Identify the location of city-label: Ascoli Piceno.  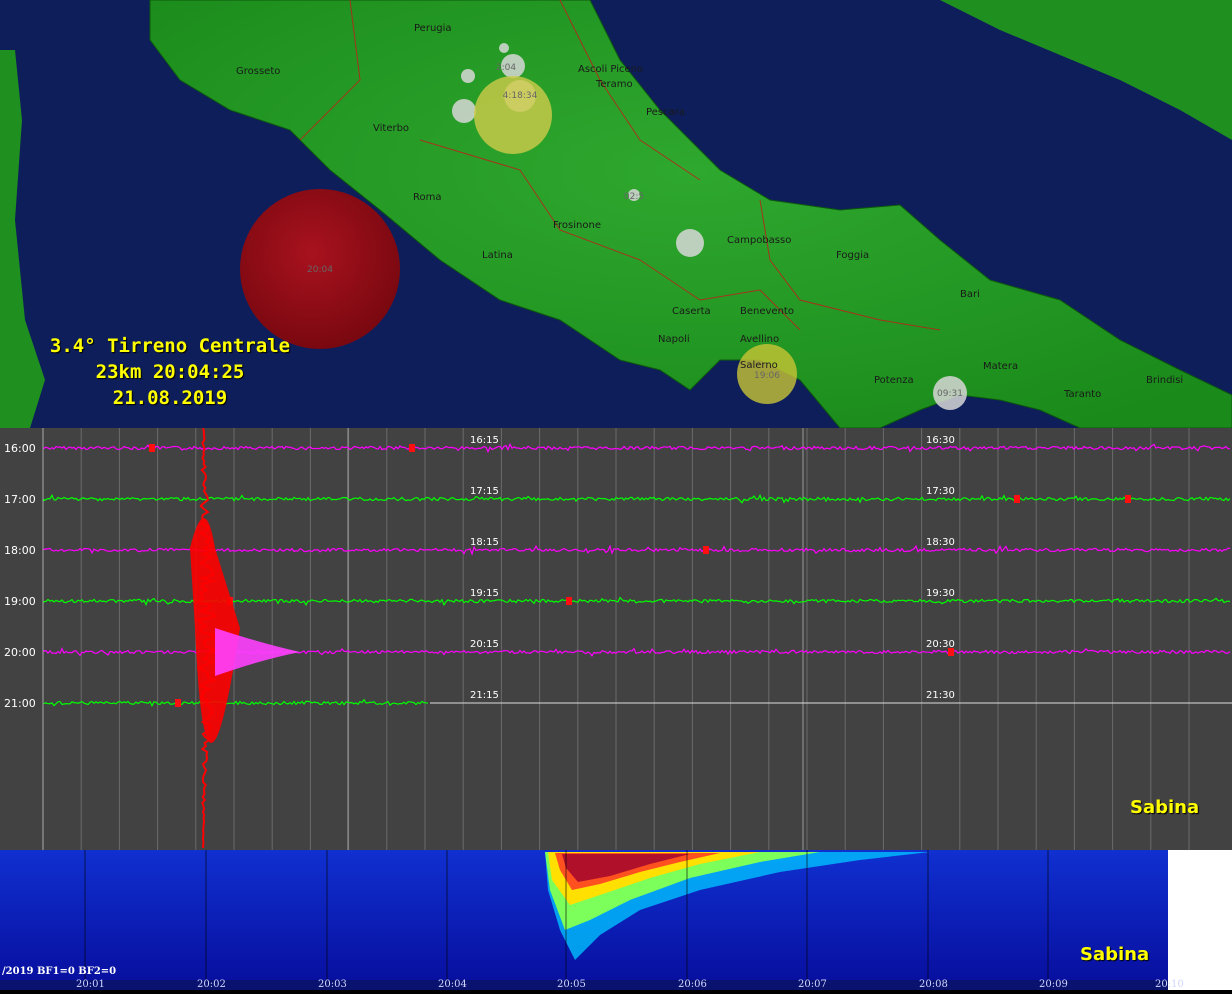
(610, 69).